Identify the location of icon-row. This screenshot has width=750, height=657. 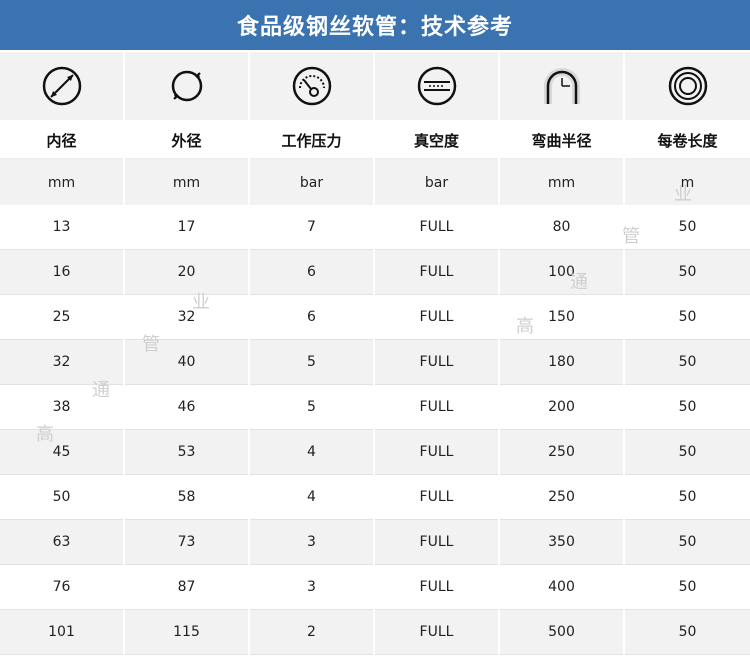
(375, 87).